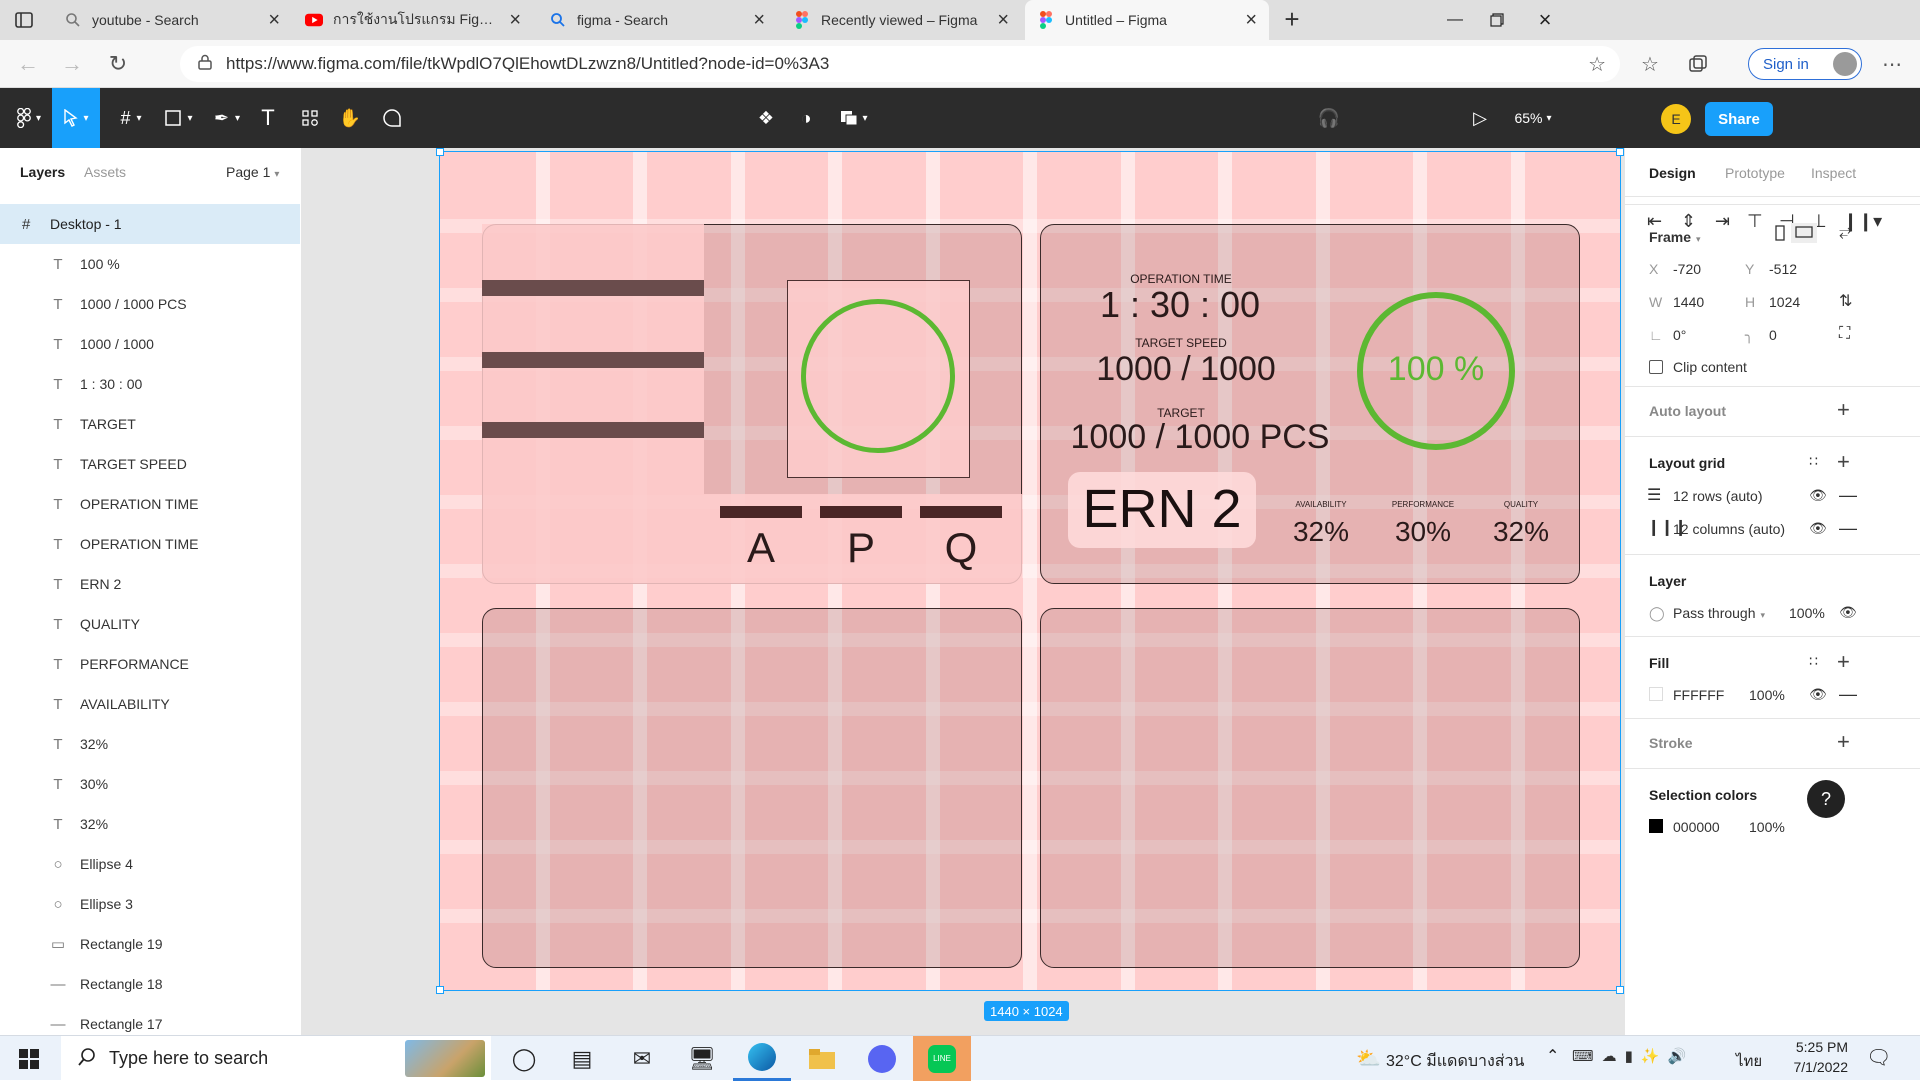 The image size is (1920, 1081). What do you see at coordinates (150, 344) in the screenshot?
I see `layer-row: T 1000 / 1000` at bounding box center [150, 344].